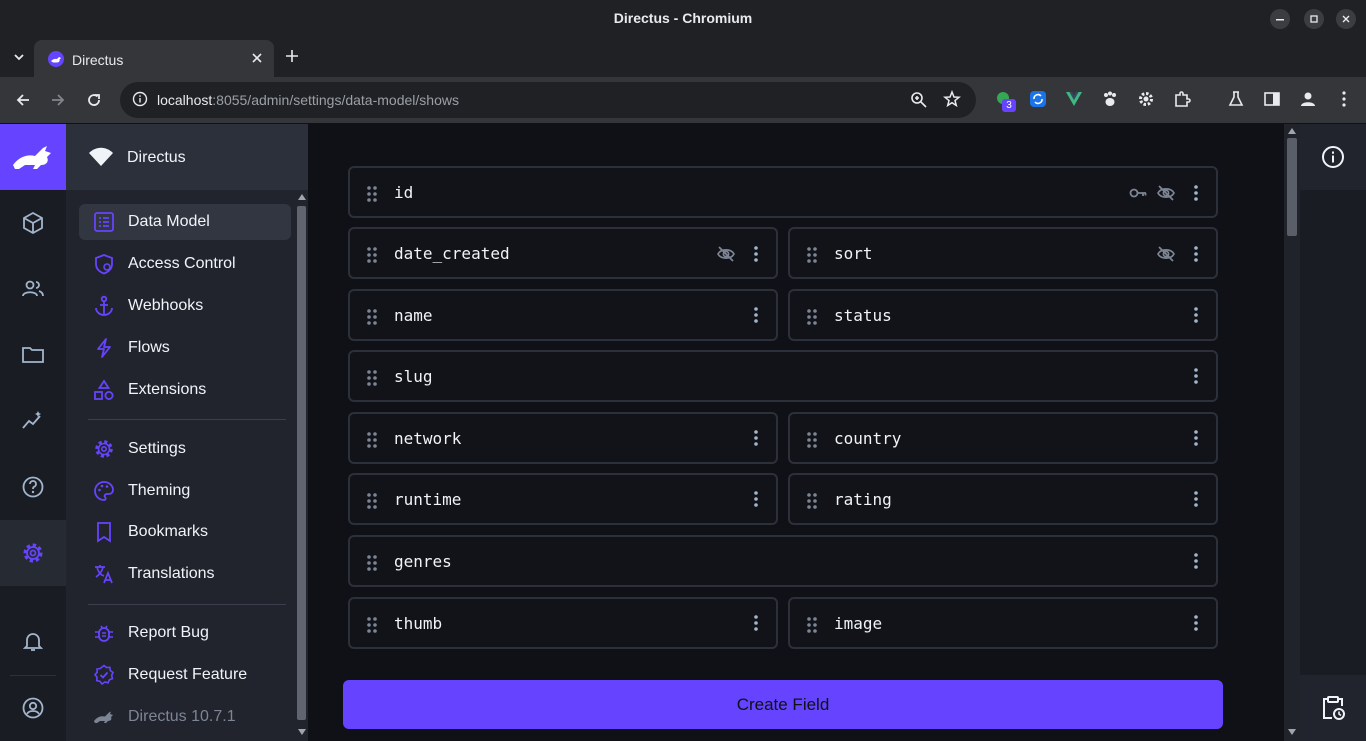 Image resolution: width=1366 pixels, height=741 pixels. Describe the element at coordinates (563, 499) in the screenshot. I see `field-row: runtime` at that location.